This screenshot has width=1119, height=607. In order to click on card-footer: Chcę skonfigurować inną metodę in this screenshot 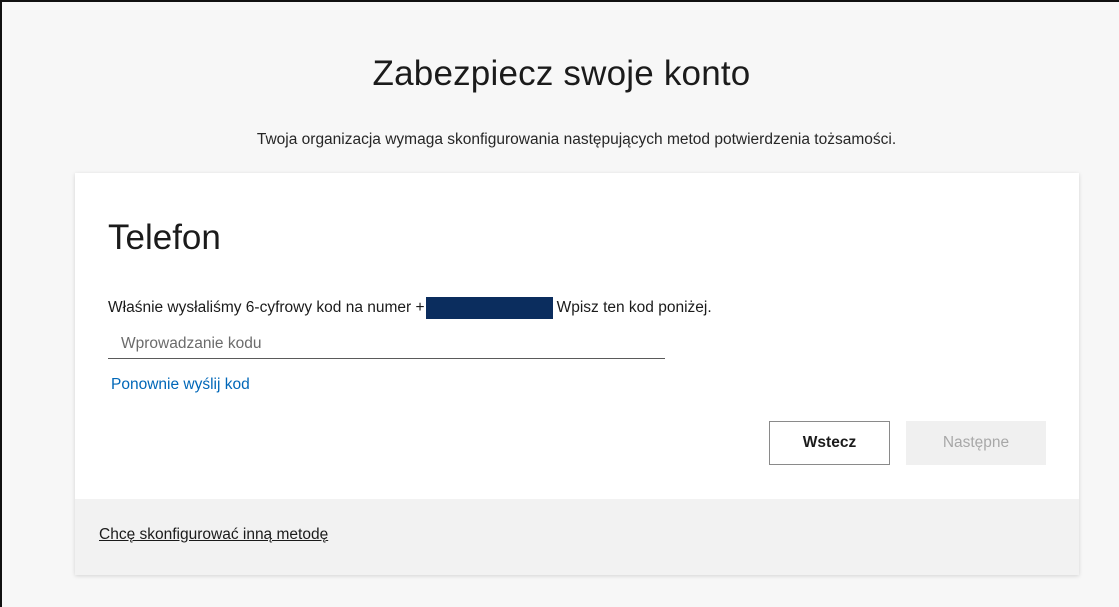, I will do `click(577, 537)`.